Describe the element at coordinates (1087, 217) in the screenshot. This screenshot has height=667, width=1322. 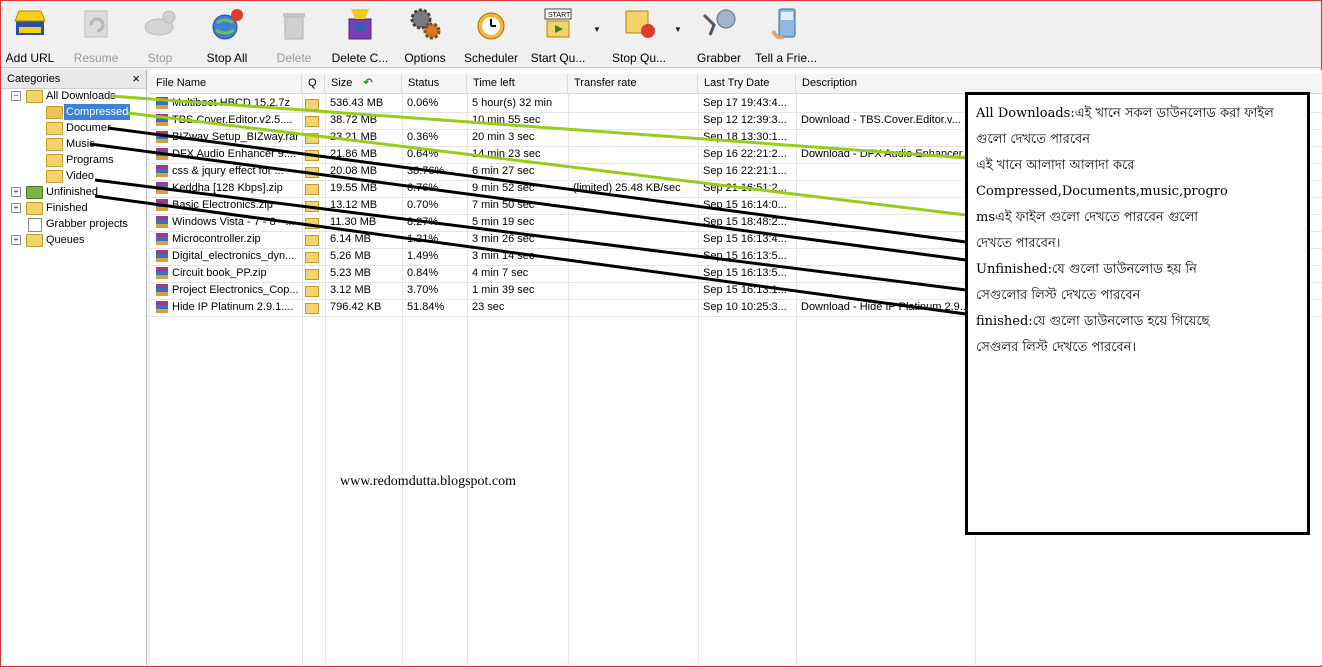
I see `annotation-line: msএই ফাইল গুলো দেখতে পারবেন গুলো` at that location.